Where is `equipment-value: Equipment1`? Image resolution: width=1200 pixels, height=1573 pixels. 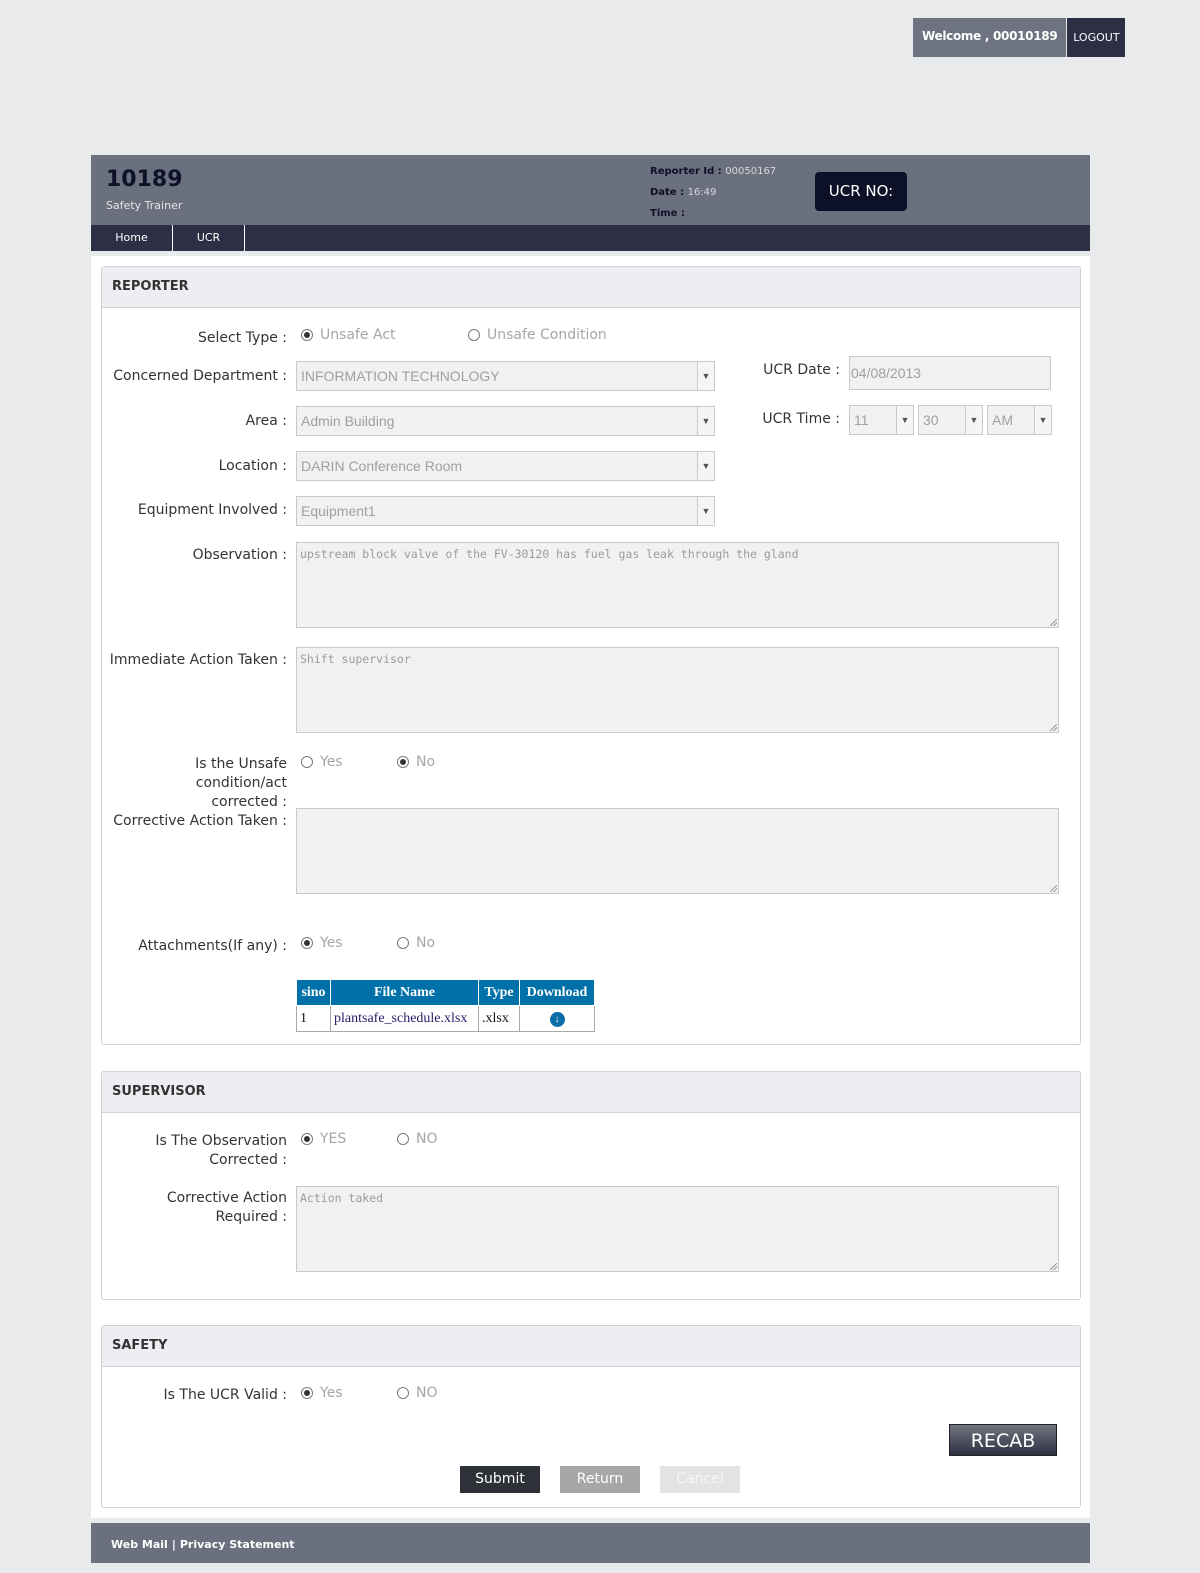 equipment-value: Equipment1 is located at coordinates (338, 511).